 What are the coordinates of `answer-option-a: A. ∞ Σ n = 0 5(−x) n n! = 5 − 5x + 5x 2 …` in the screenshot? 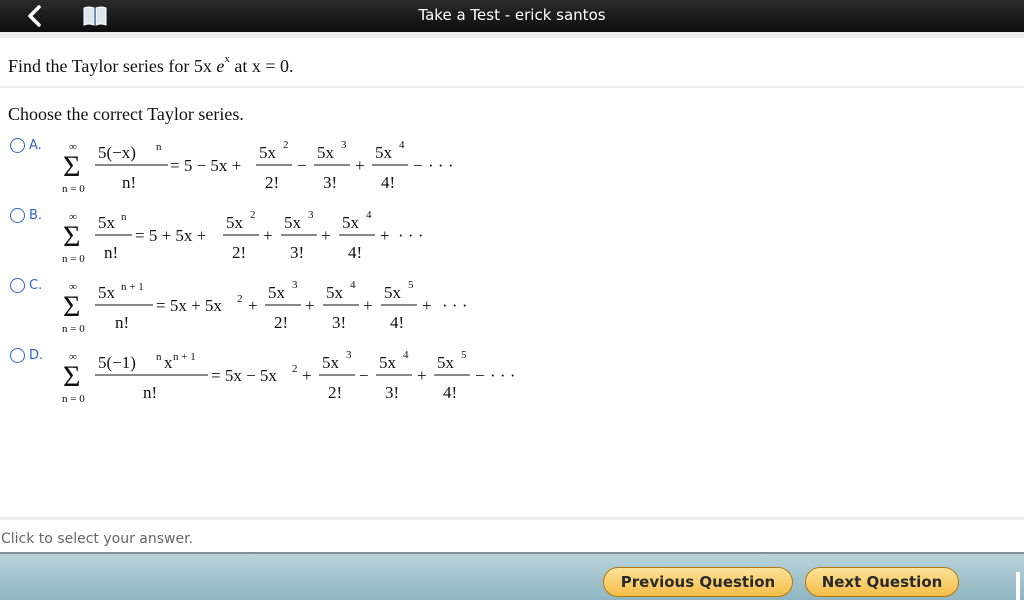 It's located at (512, 171).